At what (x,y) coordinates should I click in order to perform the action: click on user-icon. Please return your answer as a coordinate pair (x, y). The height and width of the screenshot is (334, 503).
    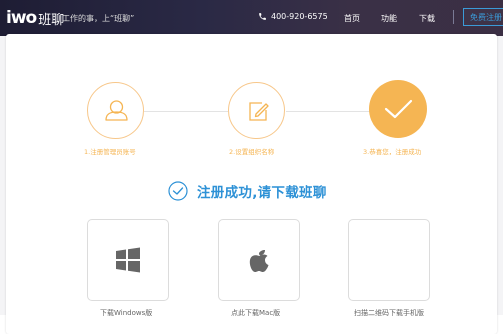
    Looking at the image, I should click on (116, 110).